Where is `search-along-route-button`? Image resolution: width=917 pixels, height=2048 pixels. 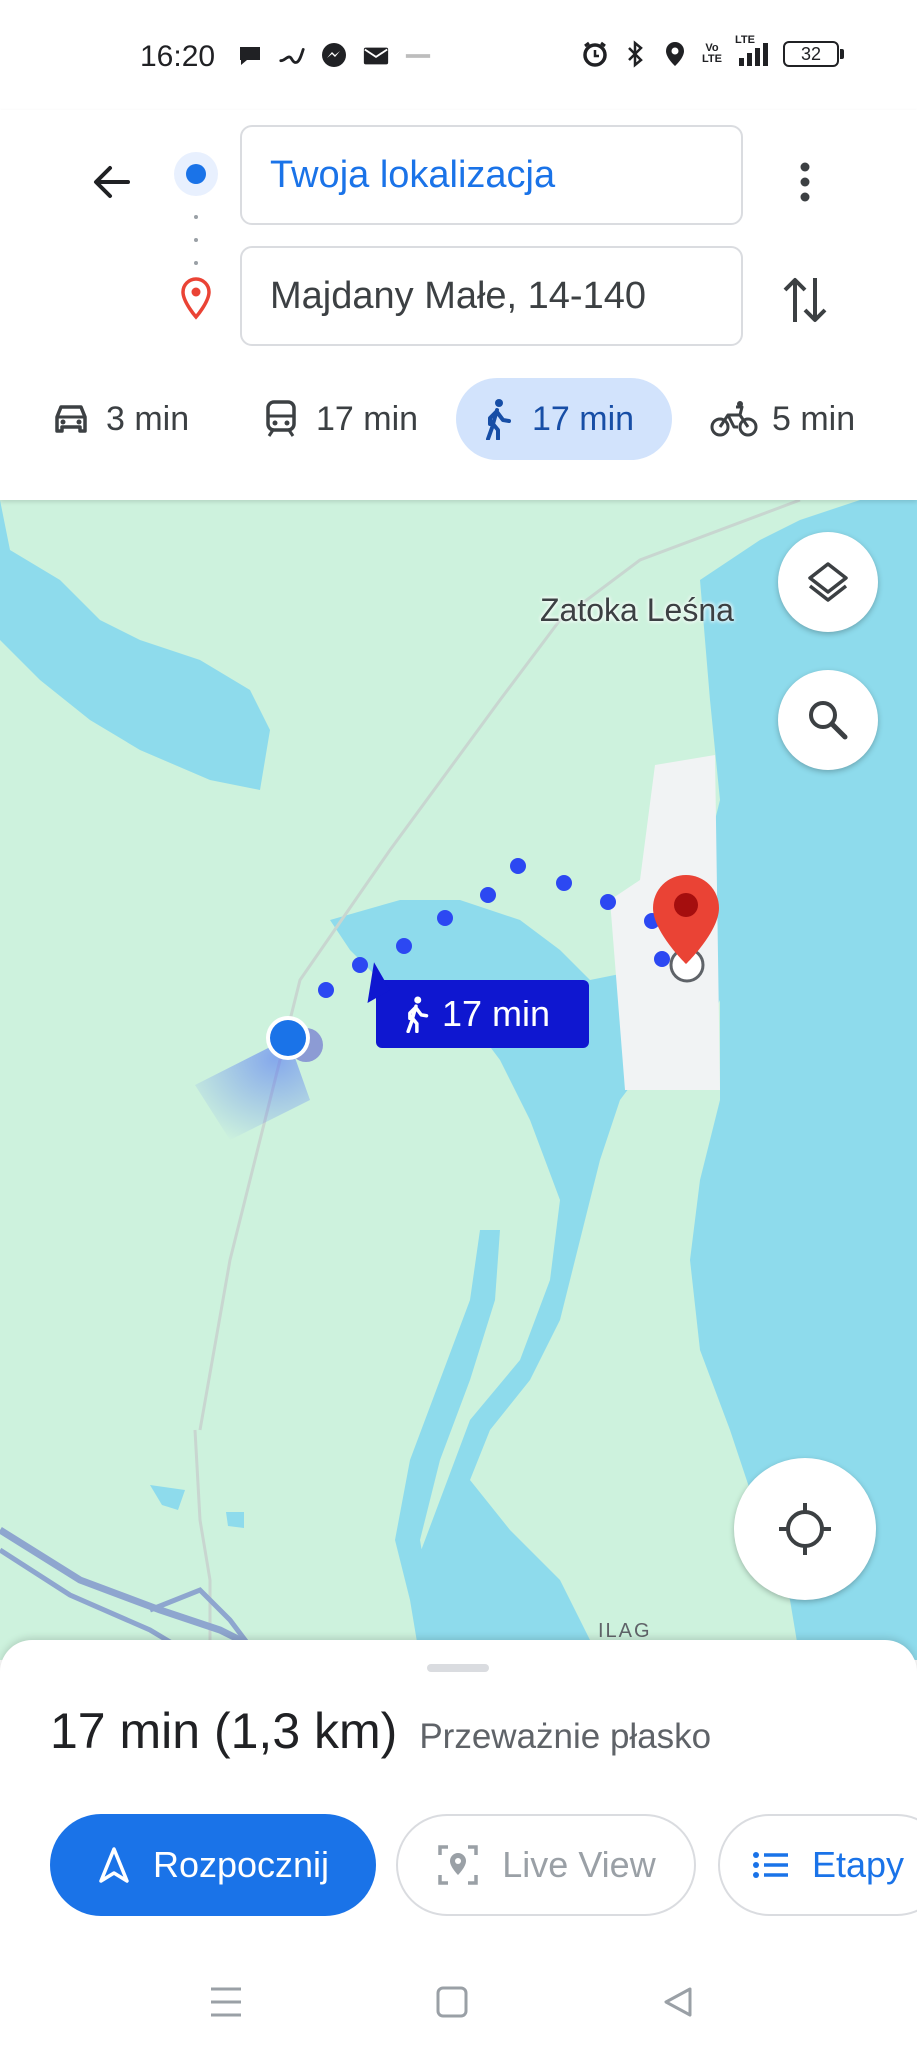
search-along-route-button is located at coordinates (828, 720).